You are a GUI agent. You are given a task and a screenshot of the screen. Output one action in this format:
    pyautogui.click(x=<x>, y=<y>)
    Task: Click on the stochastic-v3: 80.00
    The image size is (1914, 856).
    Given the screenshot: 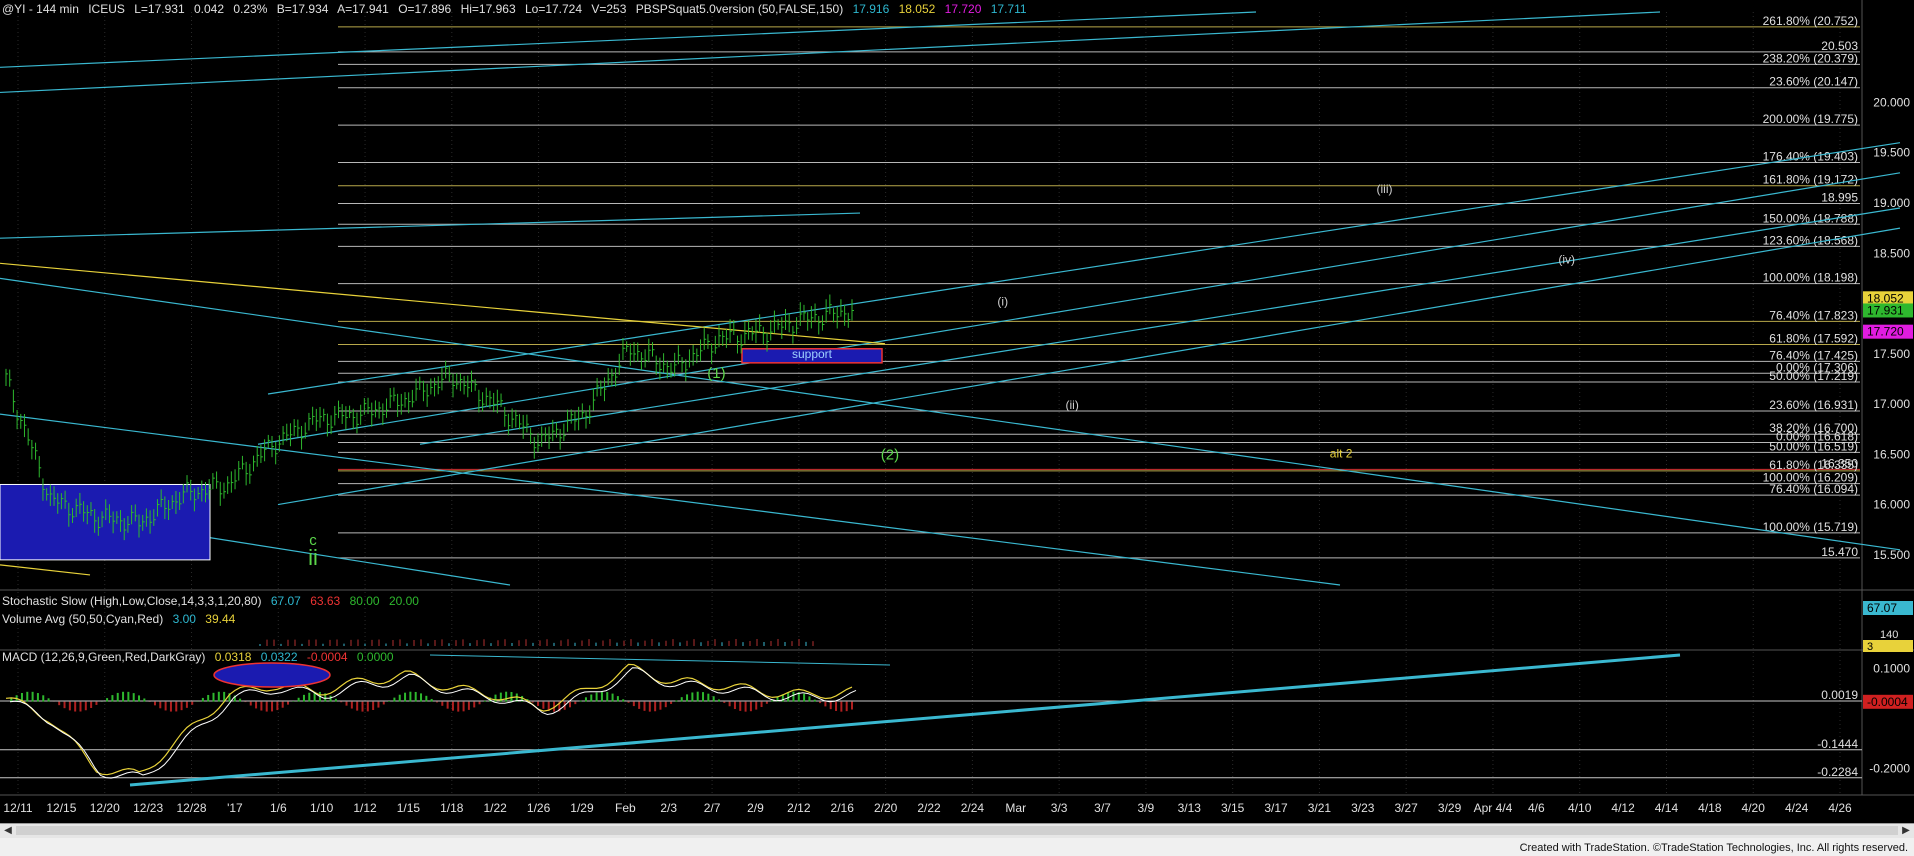 What is the action you would take?
    pyautogui.click(x=364, y=601)
    